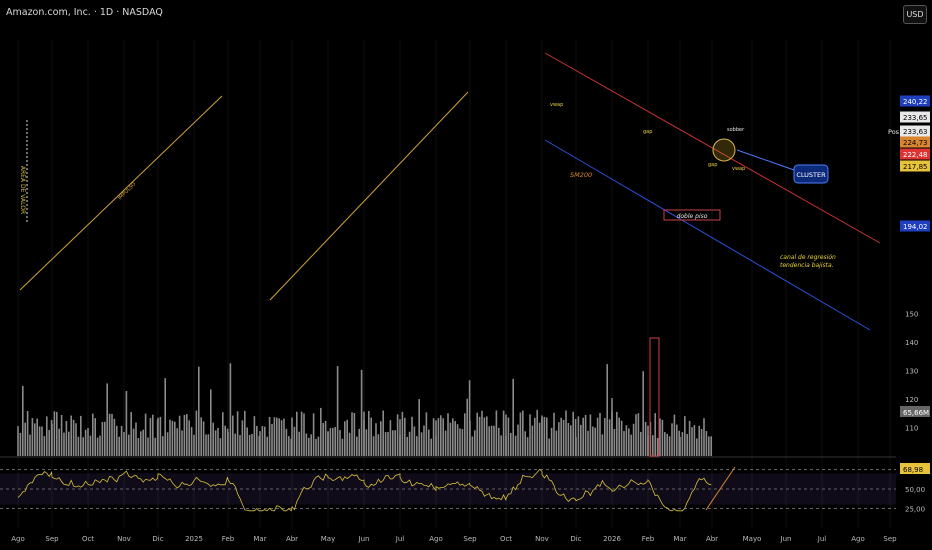  Describe the element at coordinates (127, 191) in the screenshot. I see `impulso-label: IMPULSO` at that location.